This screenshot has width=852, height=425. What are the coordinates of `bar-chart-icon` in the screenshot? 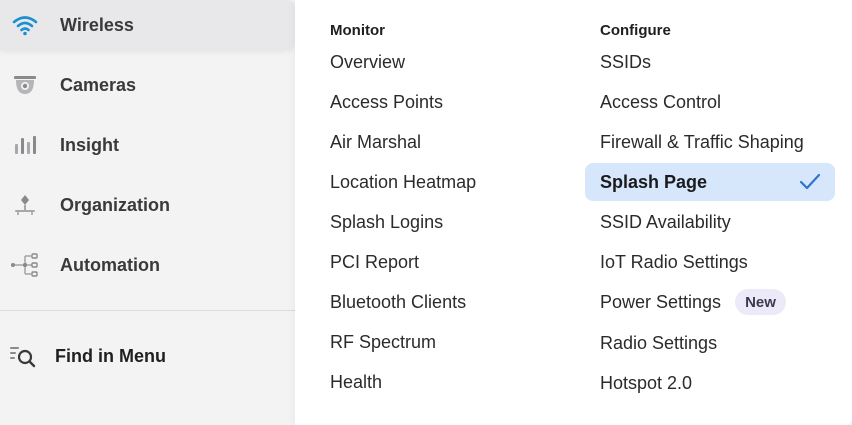 It's located at (25, 145).